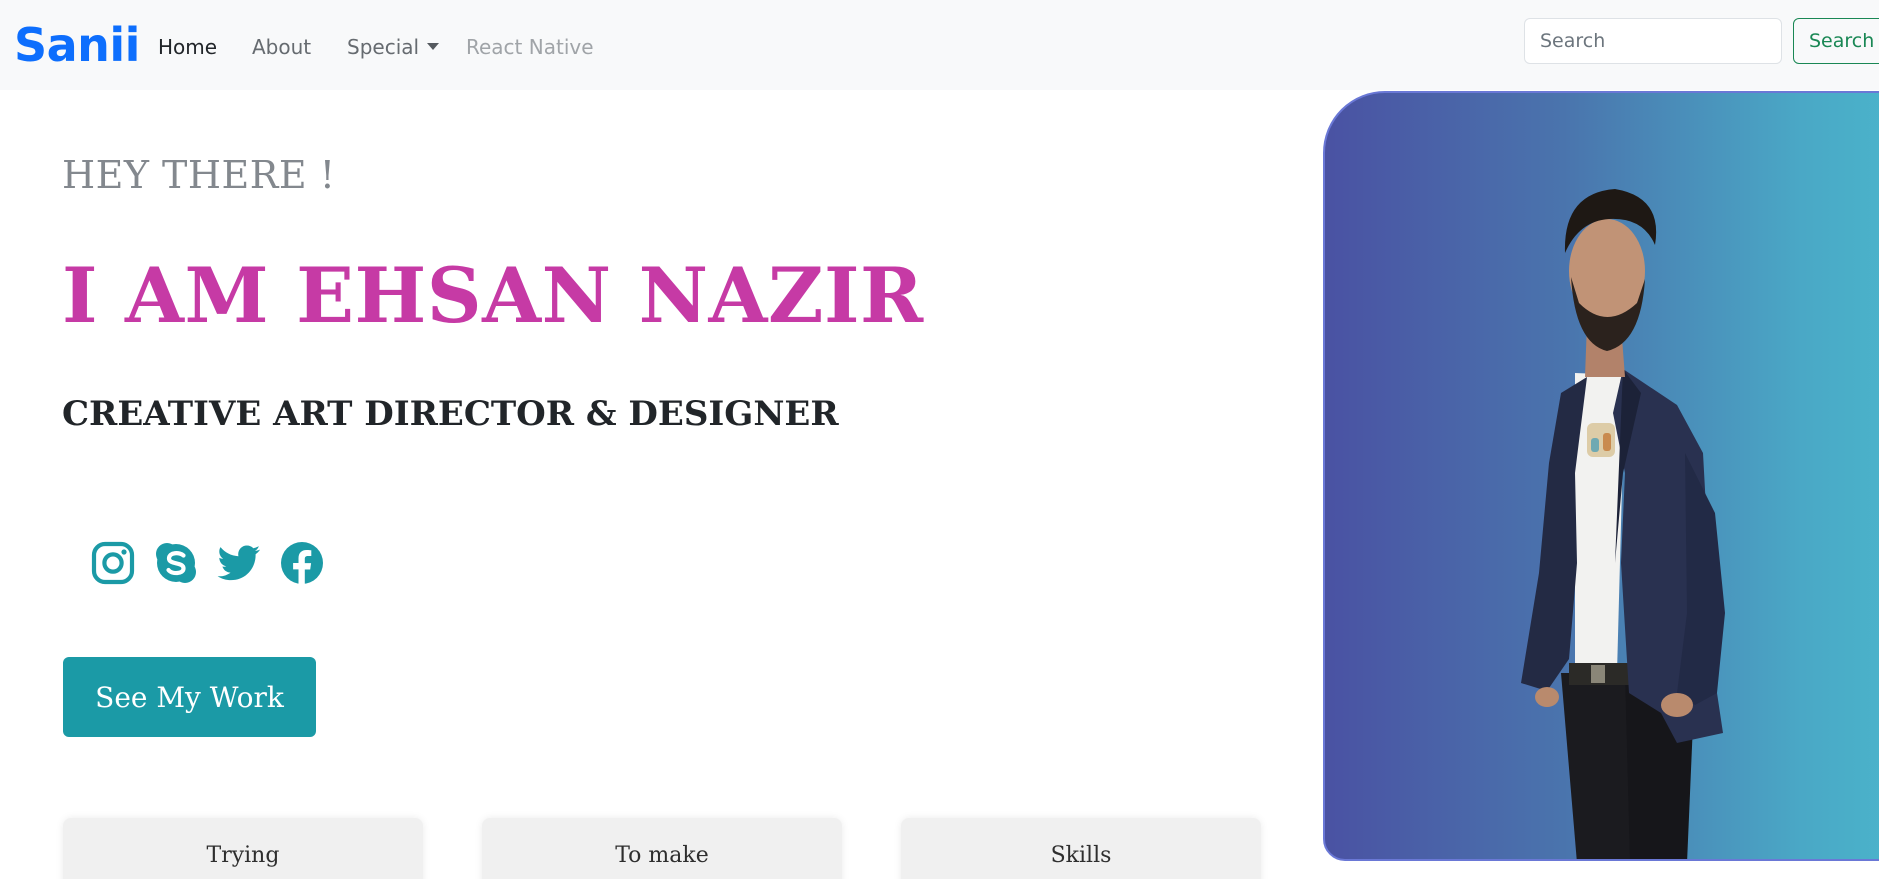 This screenshot has height=879, width=1879. What do you see at coordinates (1623, 524) in the screenshot?
I see `portrait-image` at bounding box center [1623, 524].